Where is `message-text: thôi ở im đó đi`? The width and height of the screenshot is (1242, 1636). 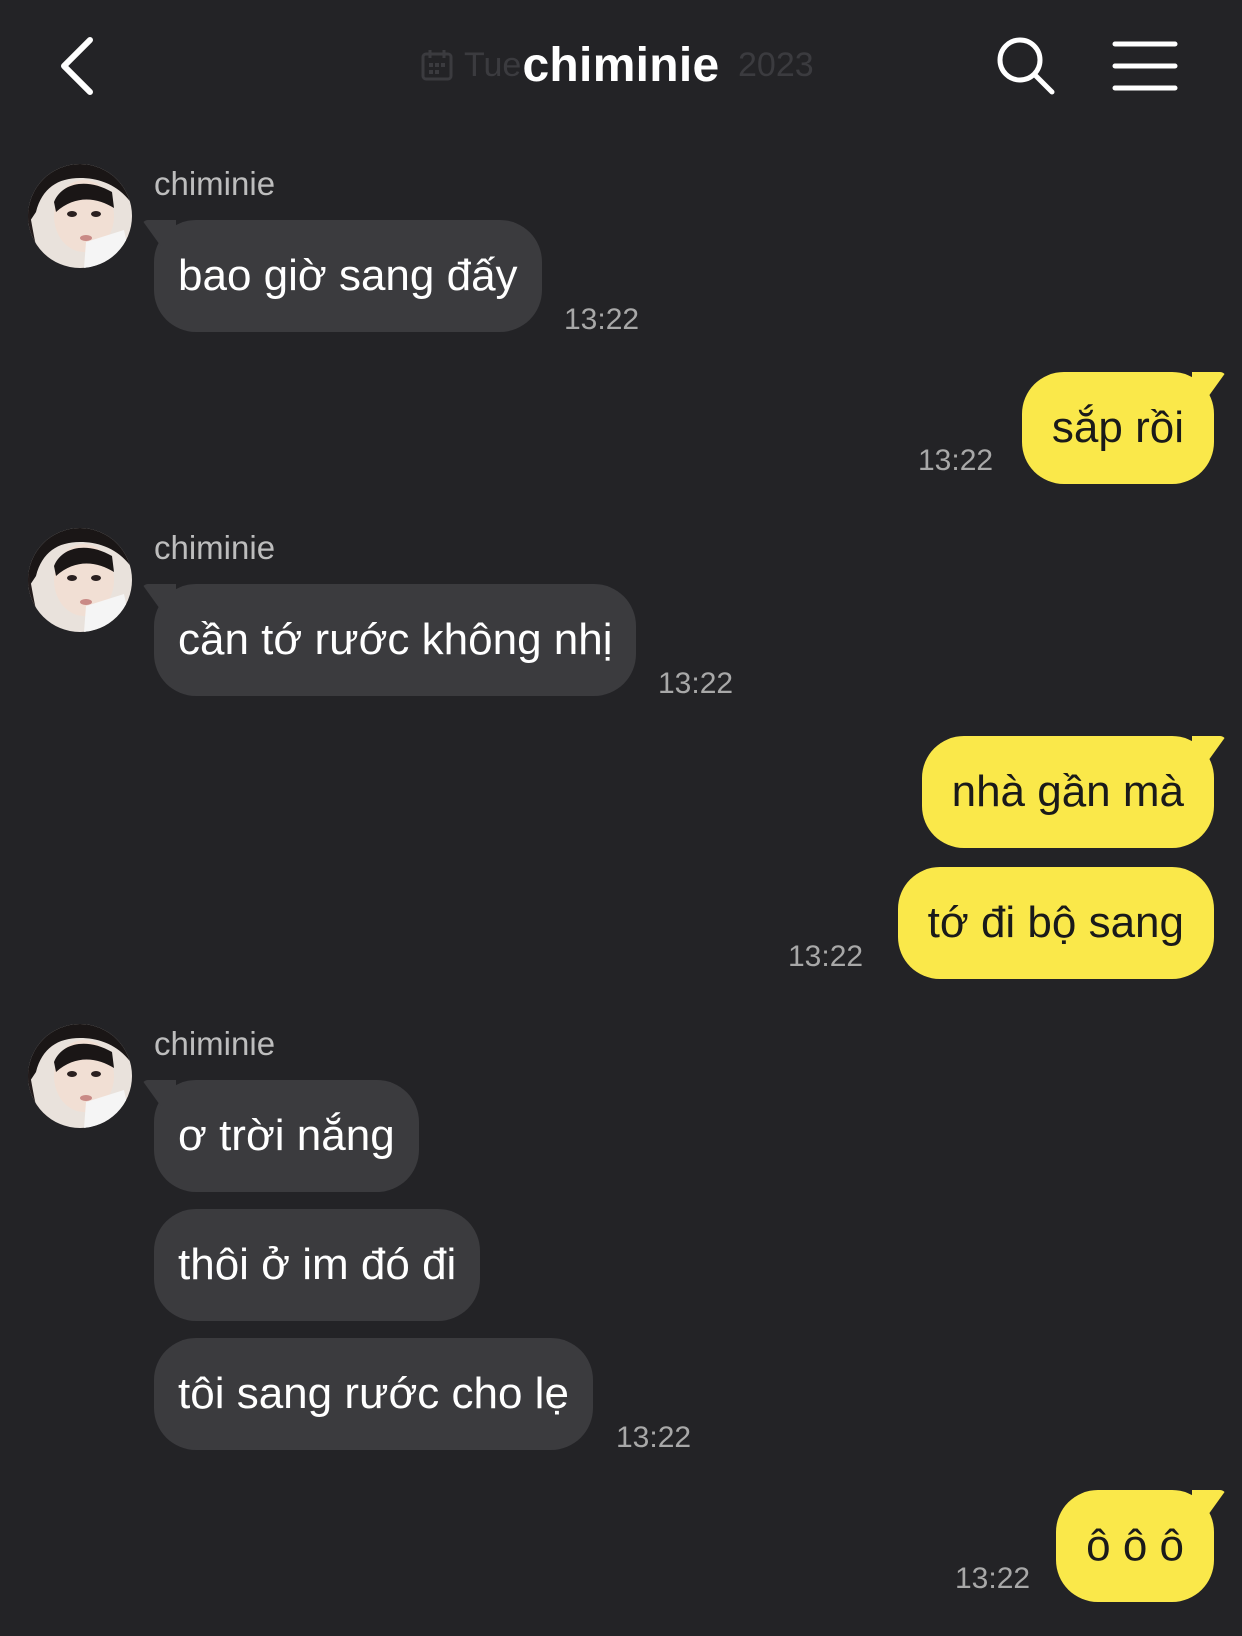
message-text: thôi ở im đó đi is located at coordinates (317, 1264).